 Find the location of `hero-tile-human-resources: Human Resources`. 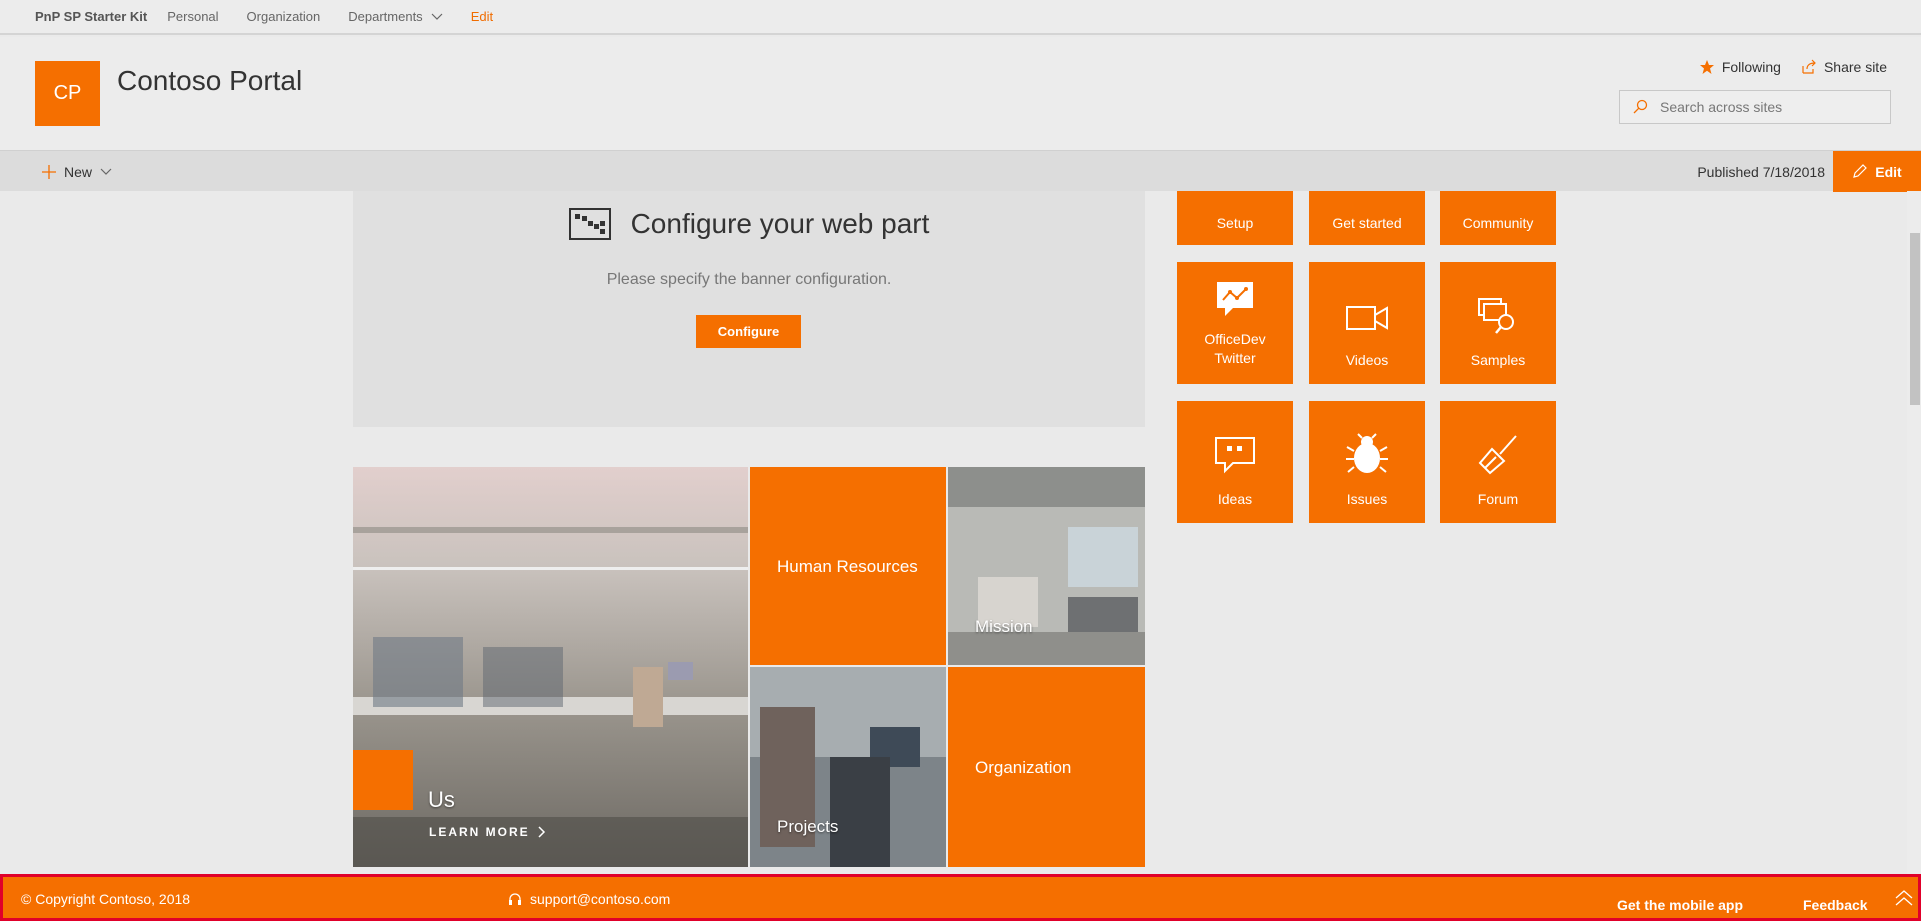

hero-tile-human-resources: Human Resources is located at coordinates (848, 566).